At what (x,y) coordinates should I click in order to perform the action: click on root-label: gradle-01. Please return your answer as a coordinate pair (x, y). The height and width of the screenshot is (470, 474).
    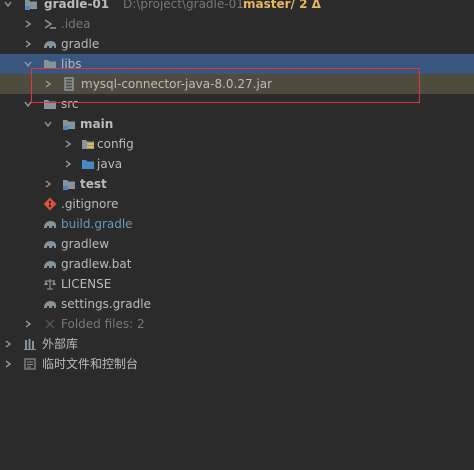
    Looking at the image, I should click on (77, 5).